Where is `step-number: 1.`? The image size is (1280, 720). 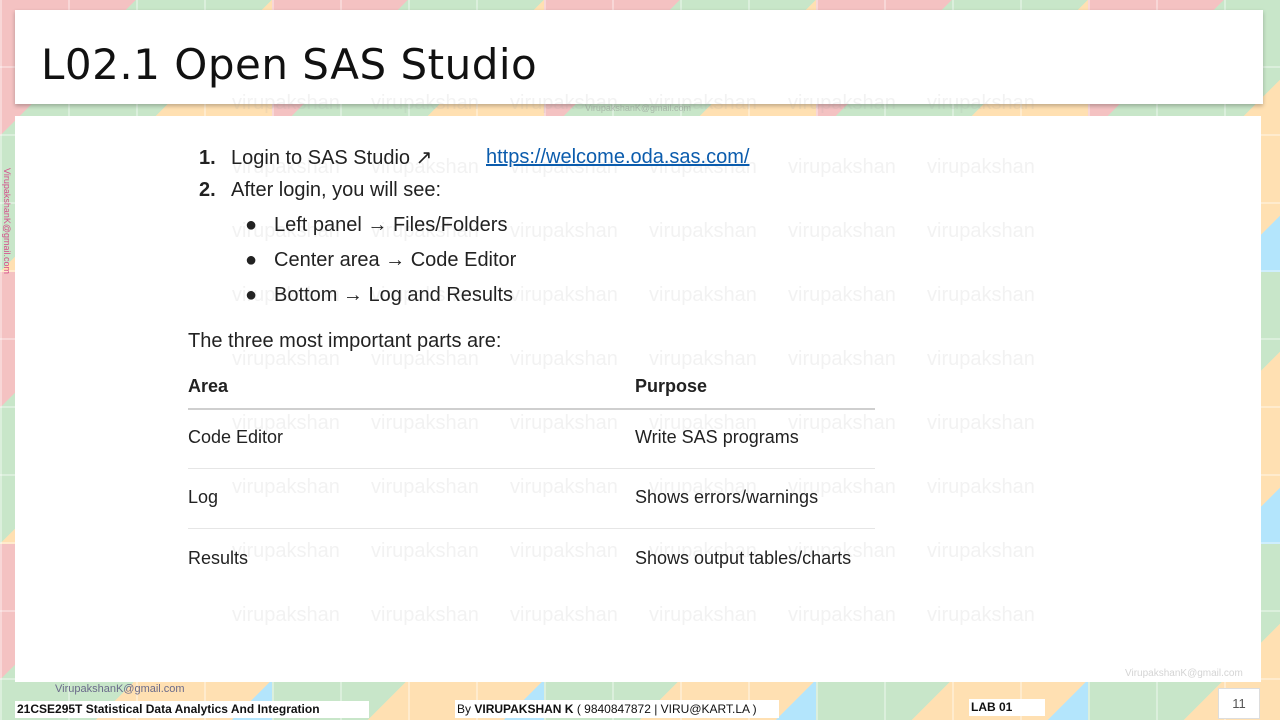
step-number: 1. is located at coordinates (207, 158).